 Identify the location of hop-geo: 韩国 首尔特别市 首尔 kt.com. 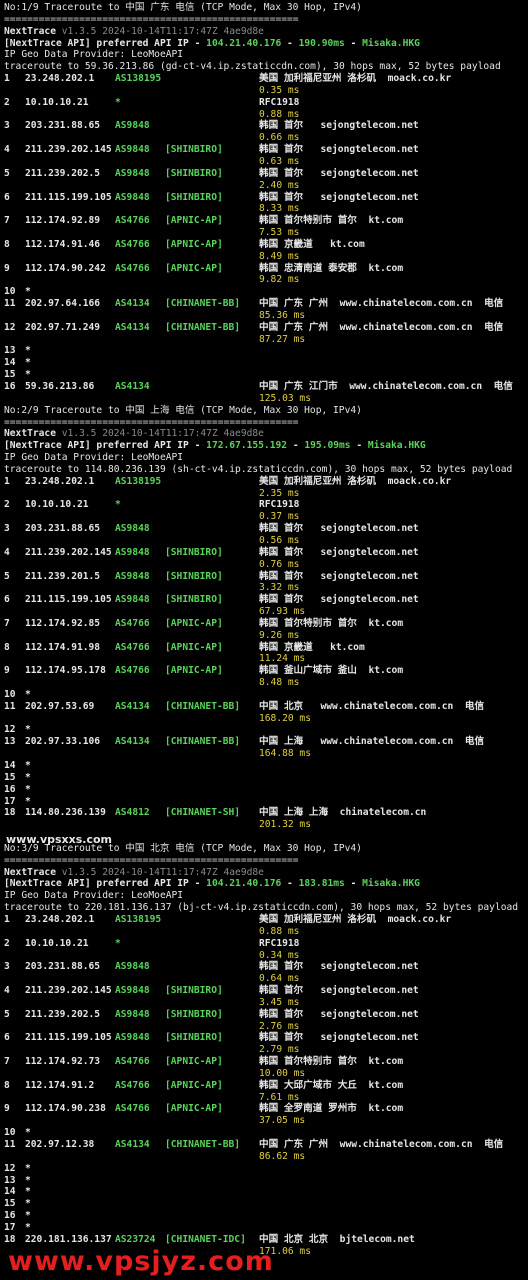
(331, 221).